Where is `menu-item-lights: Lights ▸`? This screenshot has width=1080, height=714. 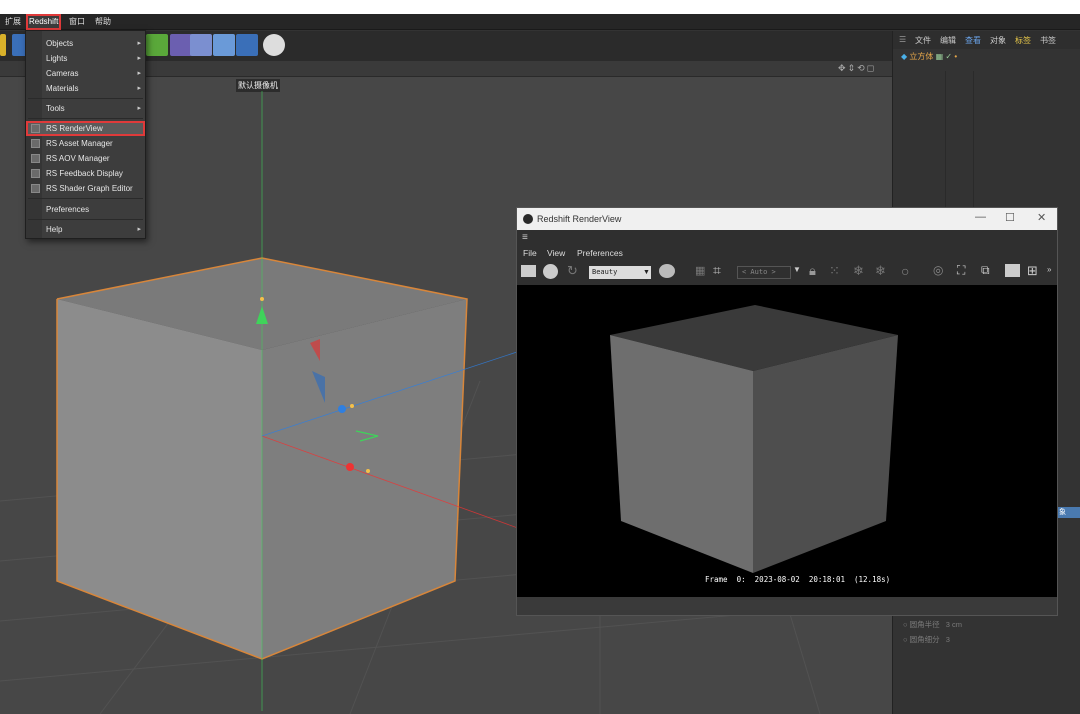
menu-item-lights: Lights ▸ is located at coordinates (85, 58).